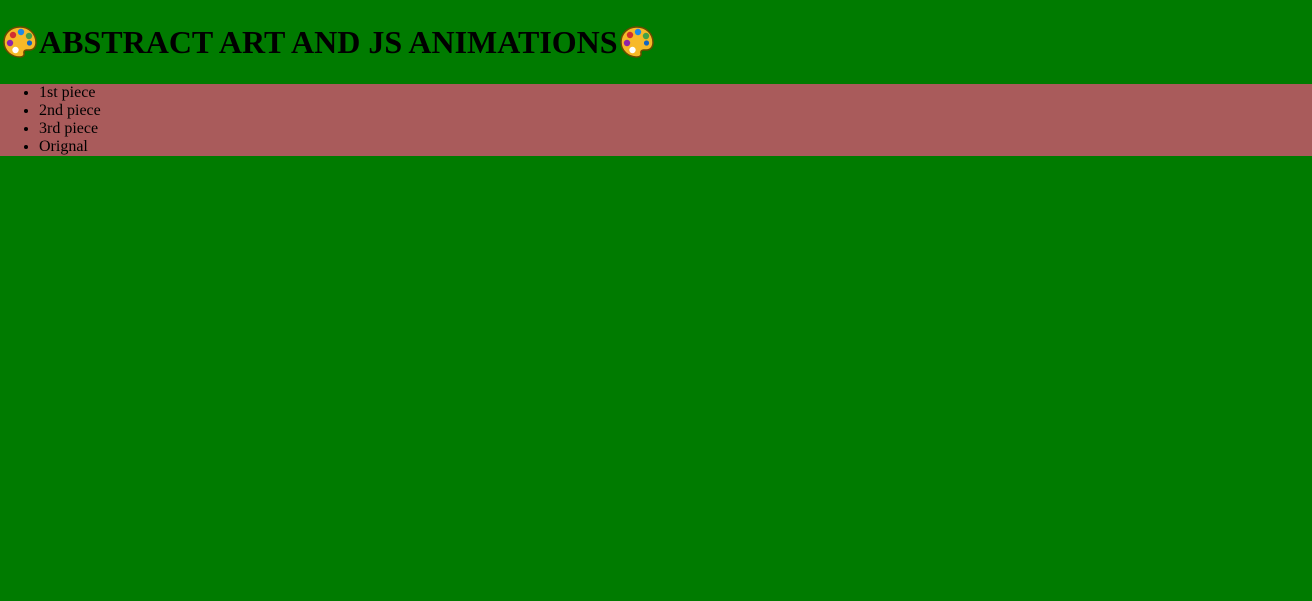 The width and height of the screenshot is (1312, 601). I want to click on nav-item-2nd-piece: 2nd piece, so click(675, 111).